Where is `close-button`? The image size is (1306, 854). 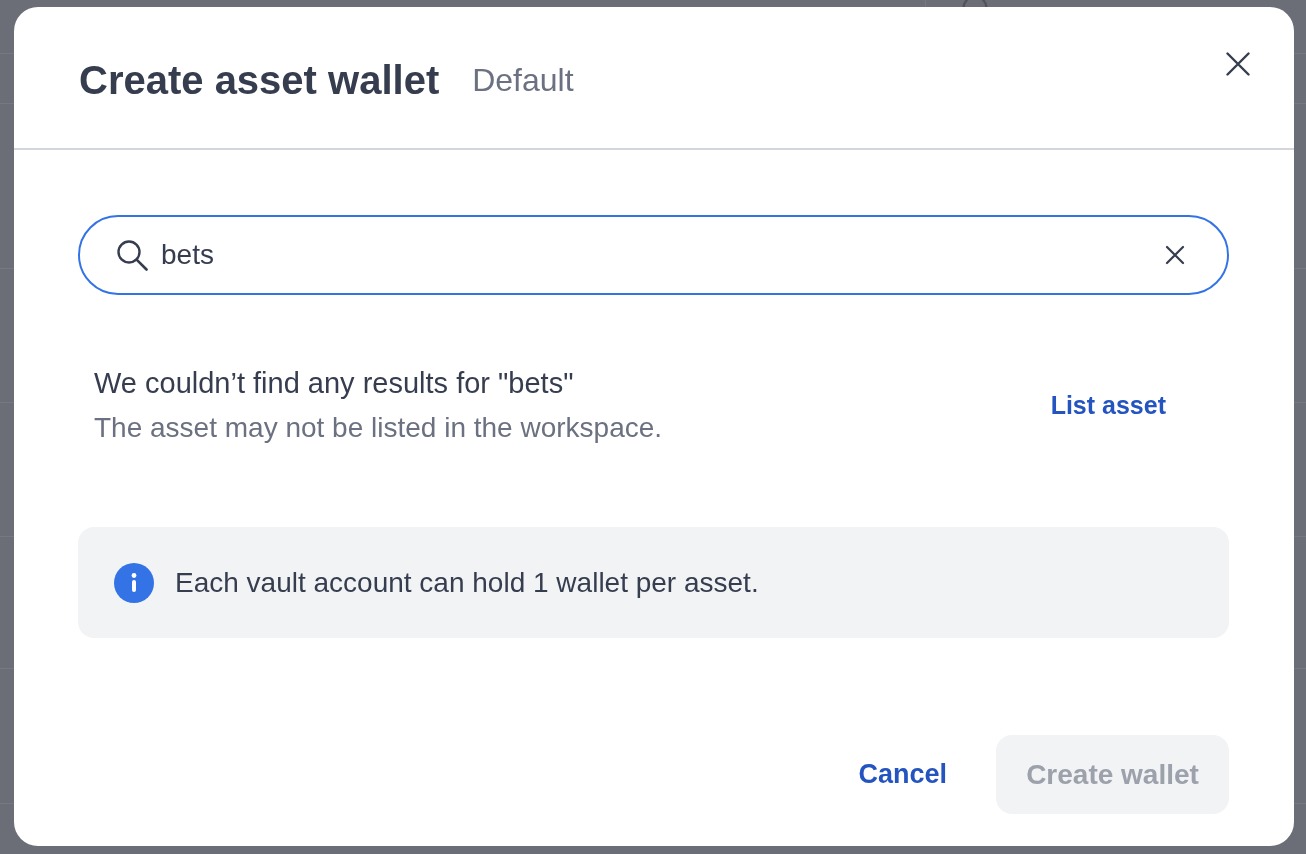
close-button is located at coordinates (1238, 64).